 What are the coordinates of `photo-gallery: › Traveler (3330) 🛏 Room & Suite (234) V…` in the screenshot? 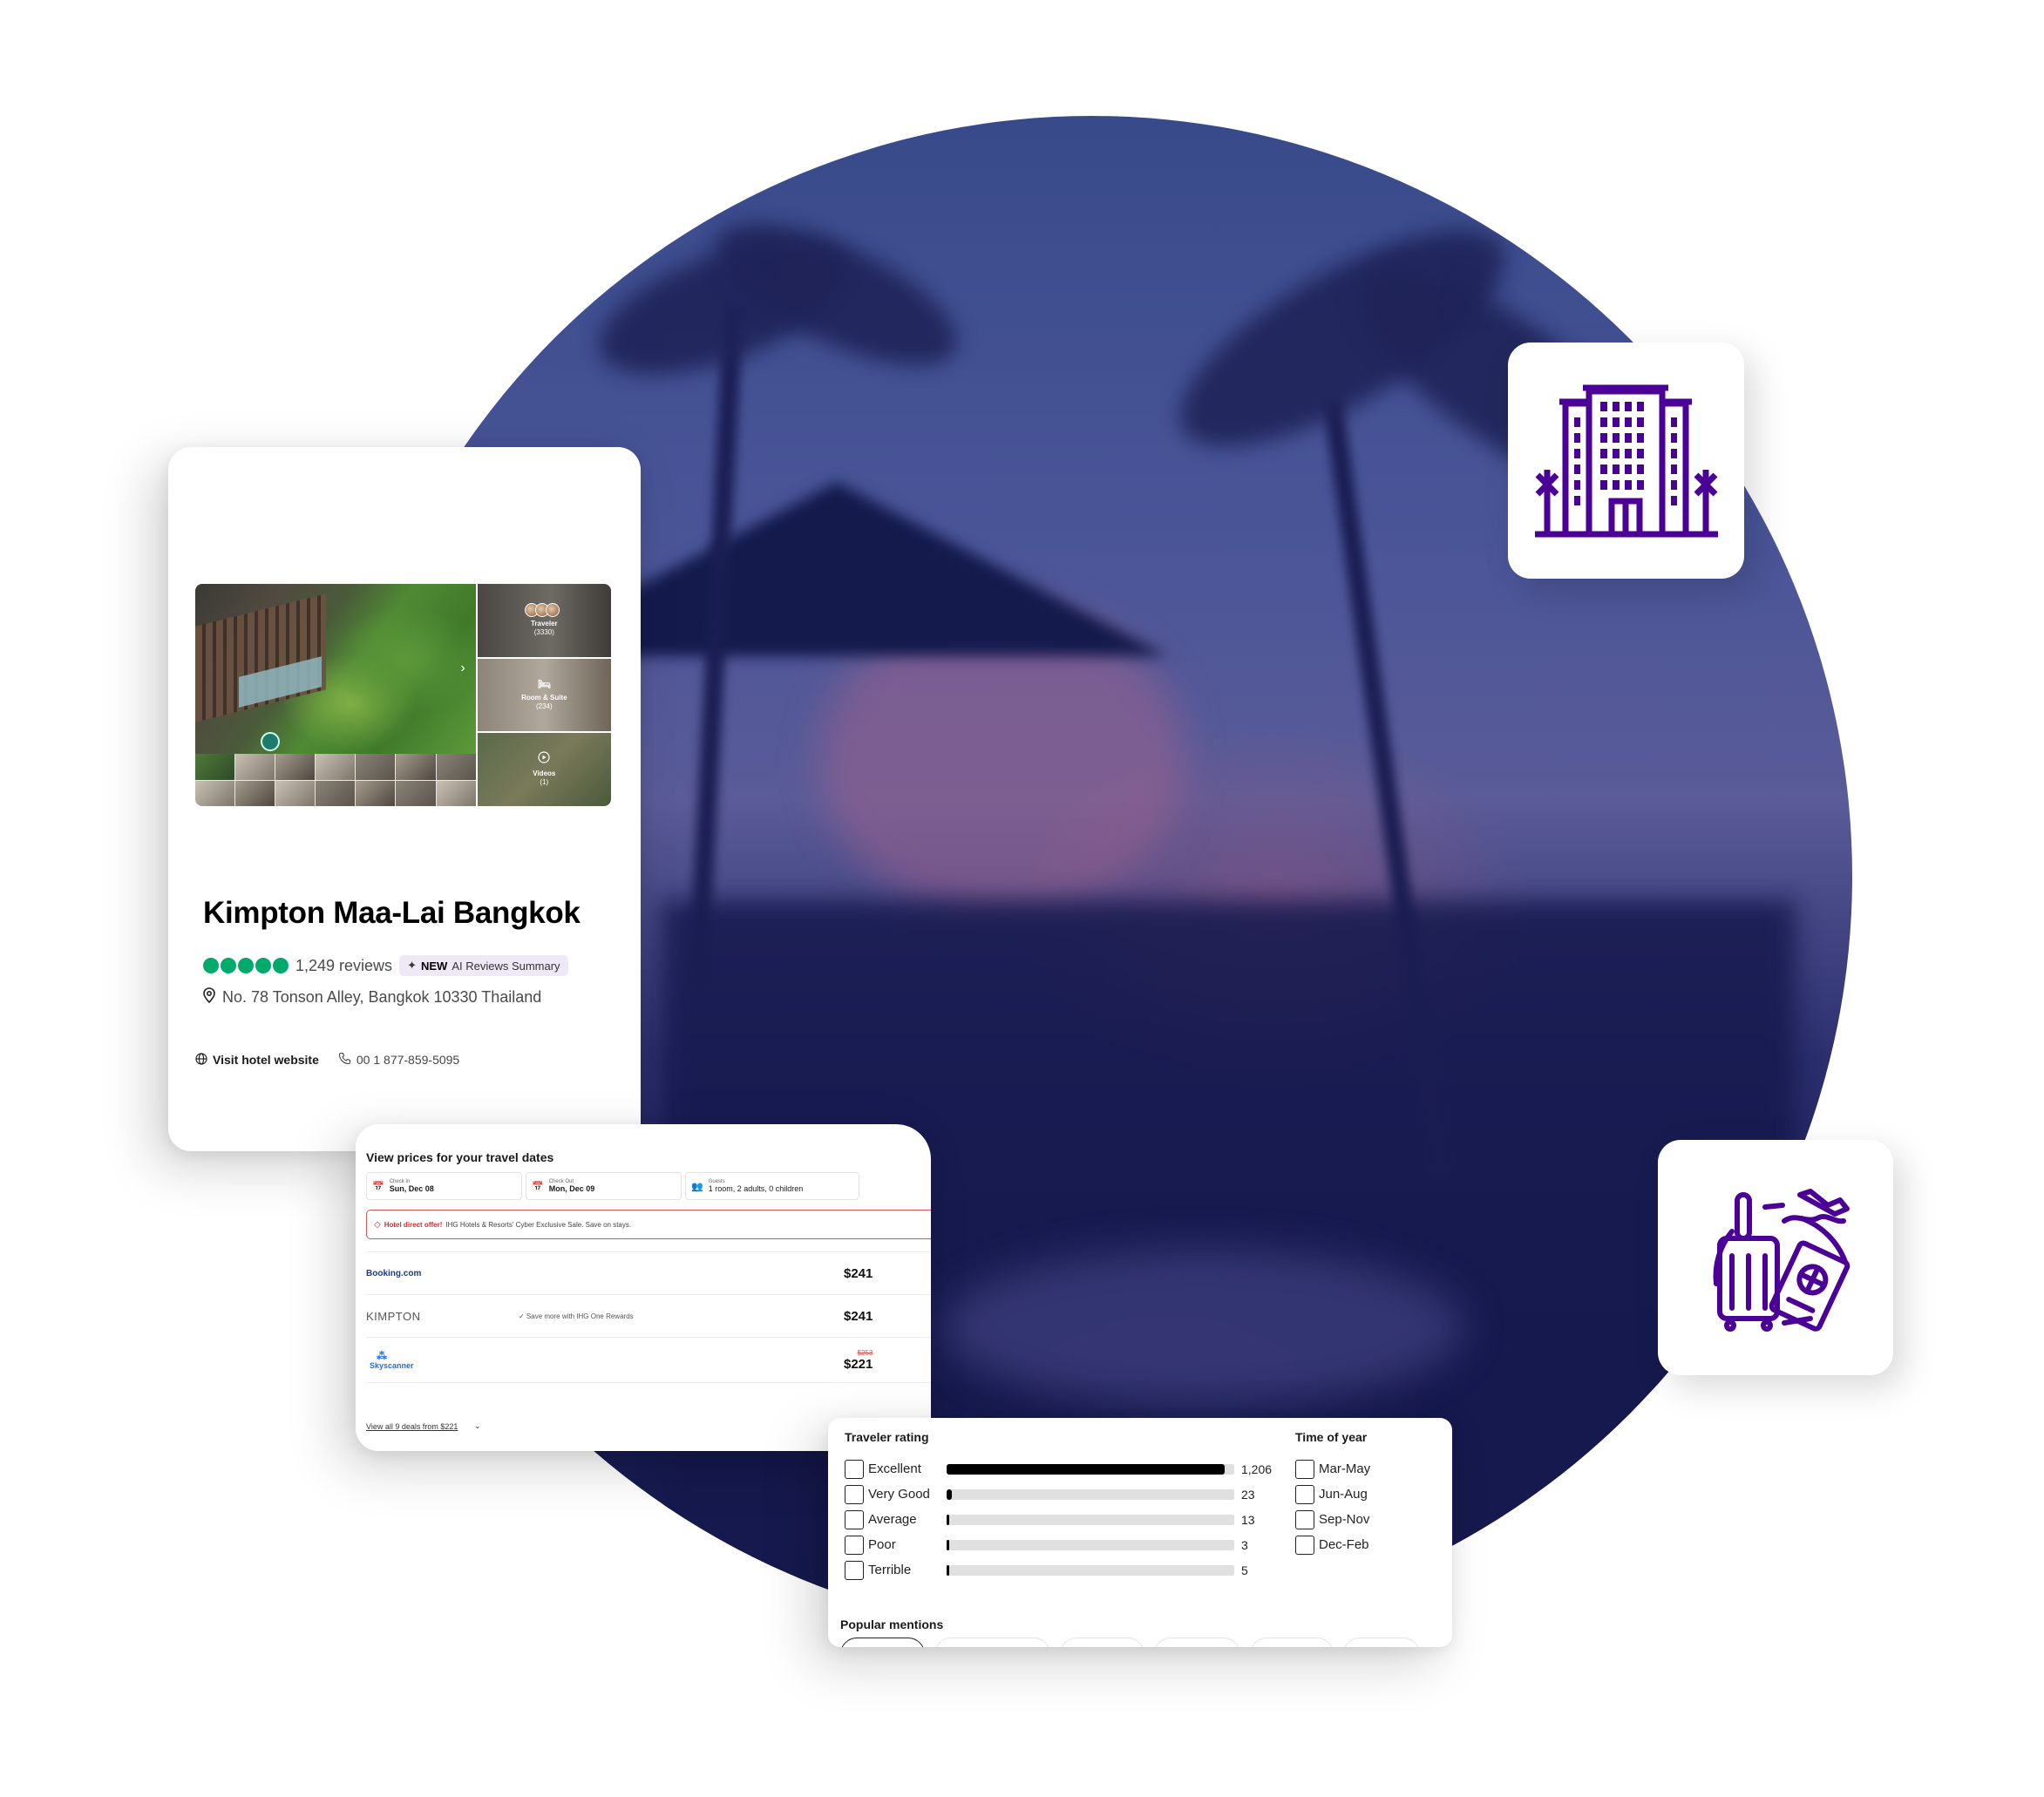 It's located at (403, 695).